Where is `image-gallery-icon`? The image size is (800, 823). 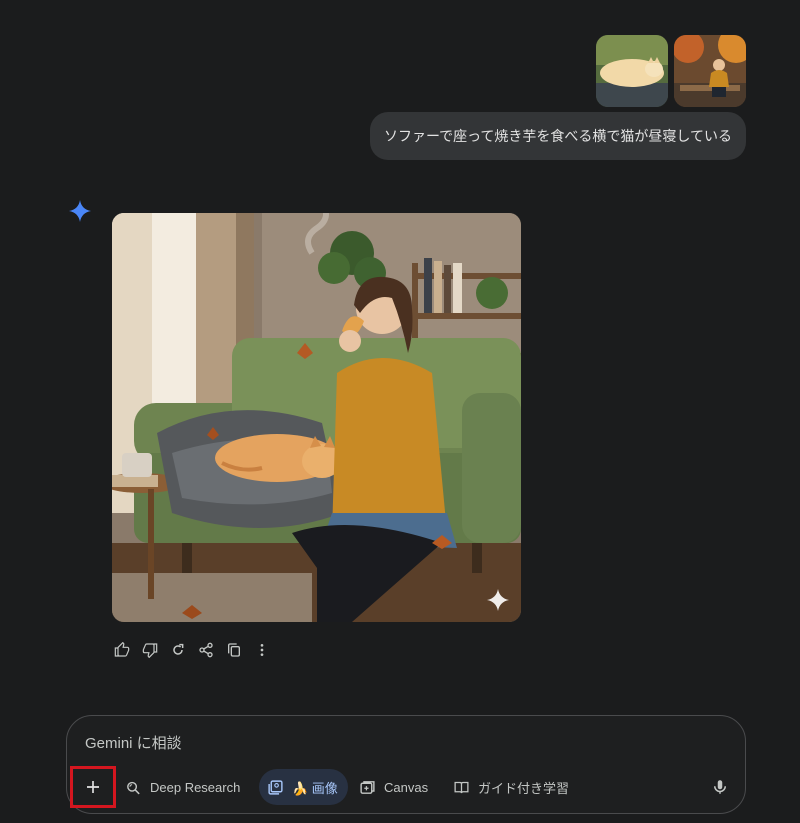
image-gallery-icon is located at coordinates (275, 787).